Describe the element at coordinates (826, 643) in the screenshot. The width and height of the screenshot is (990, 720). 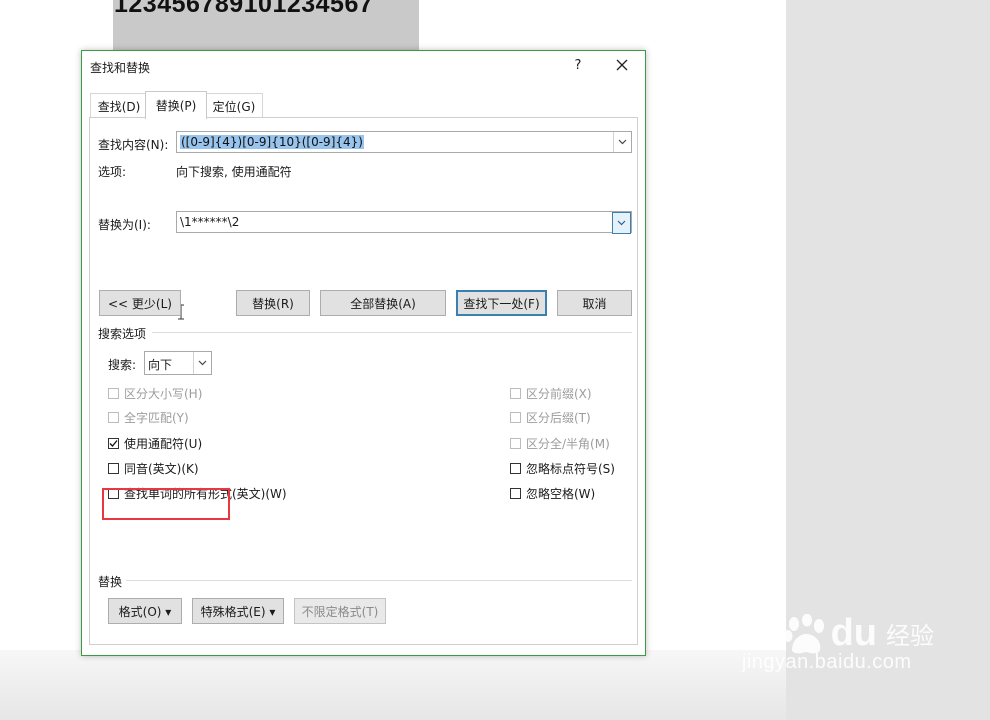
I see `baidu-watermark: Bai du 经验 jingyan.baidu.com` at that location.